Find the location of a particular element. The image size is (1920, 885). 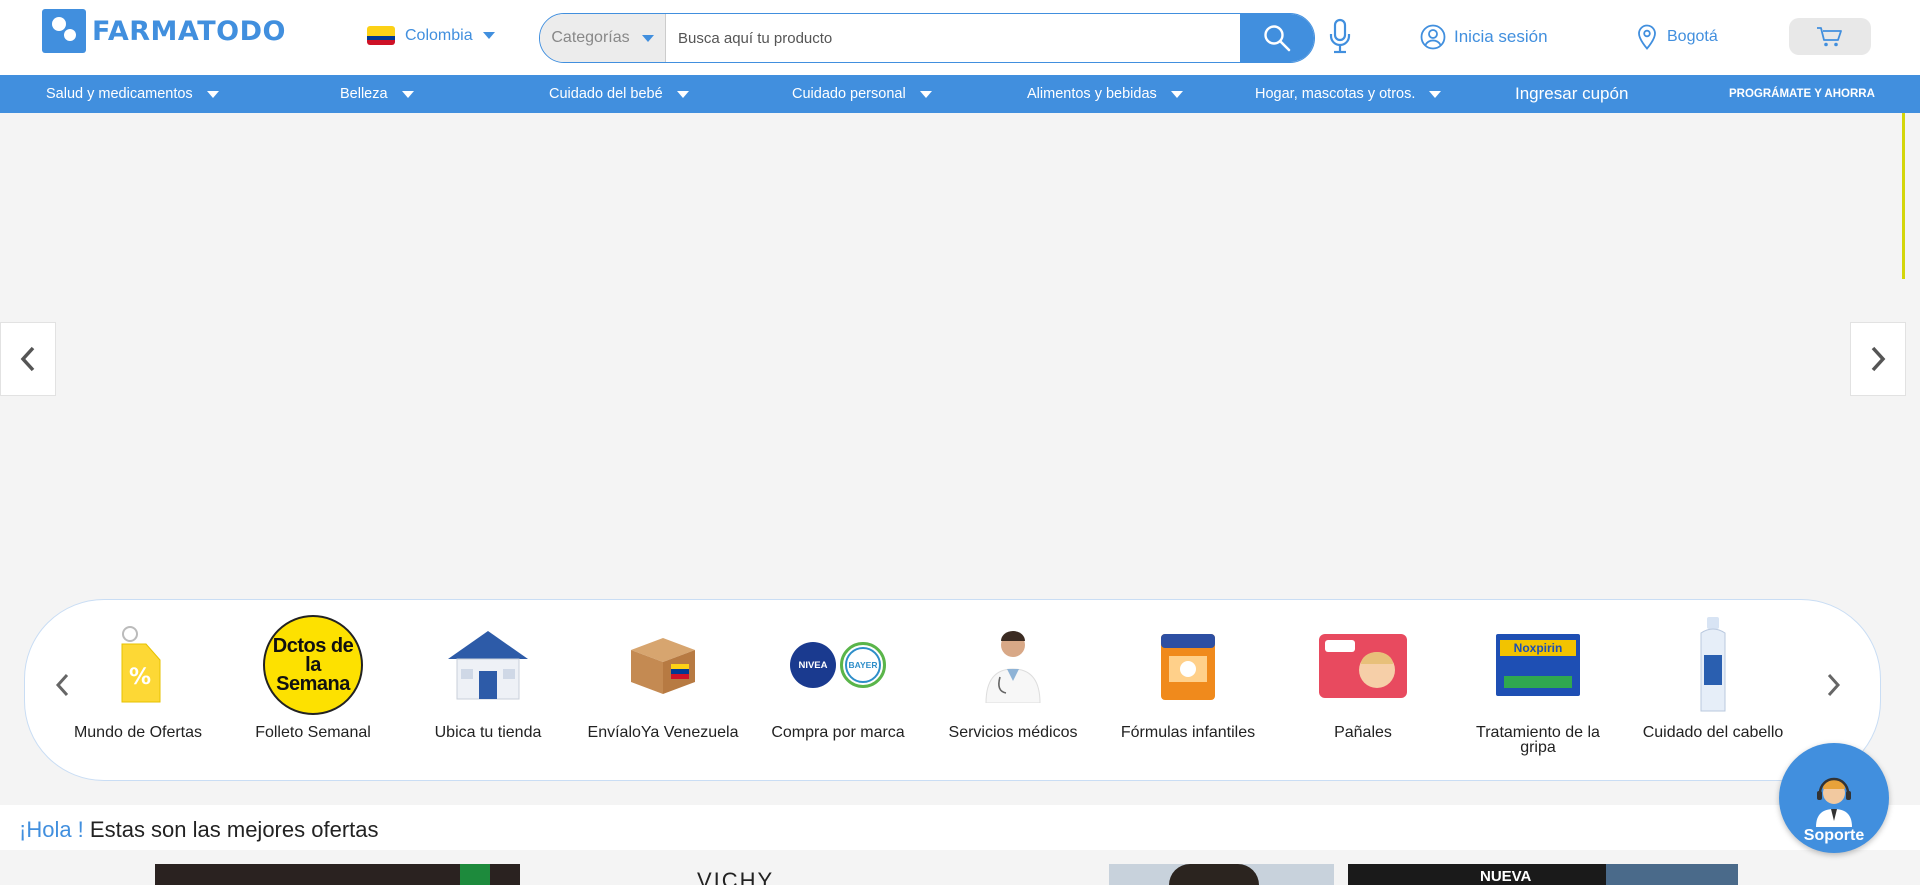

category-item-folleto: Dctos de la Semana Folleto Semanal is located at coordinates (313, 678).